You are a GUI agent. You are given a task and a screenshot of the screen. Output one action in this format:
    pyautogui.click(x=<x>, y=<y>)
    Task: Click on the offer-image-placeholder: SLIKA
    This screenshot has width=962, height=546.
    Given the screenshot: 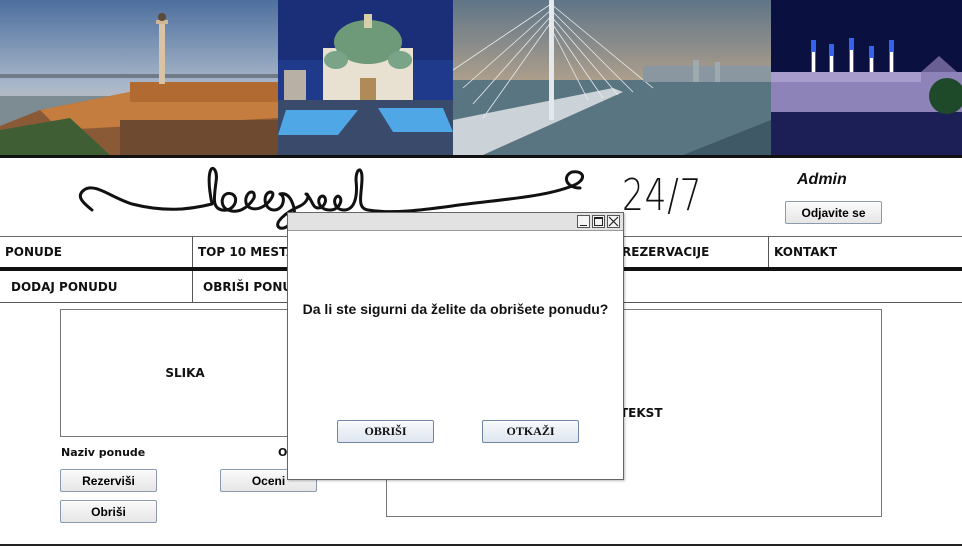 What is the action you would take?
    pyautogui.click(x=185, y=373)
    